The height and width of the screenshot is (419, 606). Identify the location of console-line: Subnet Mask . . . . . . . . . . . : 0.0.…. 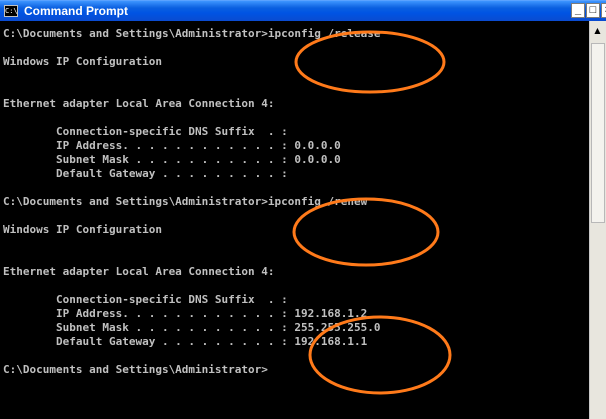
(172, 159).